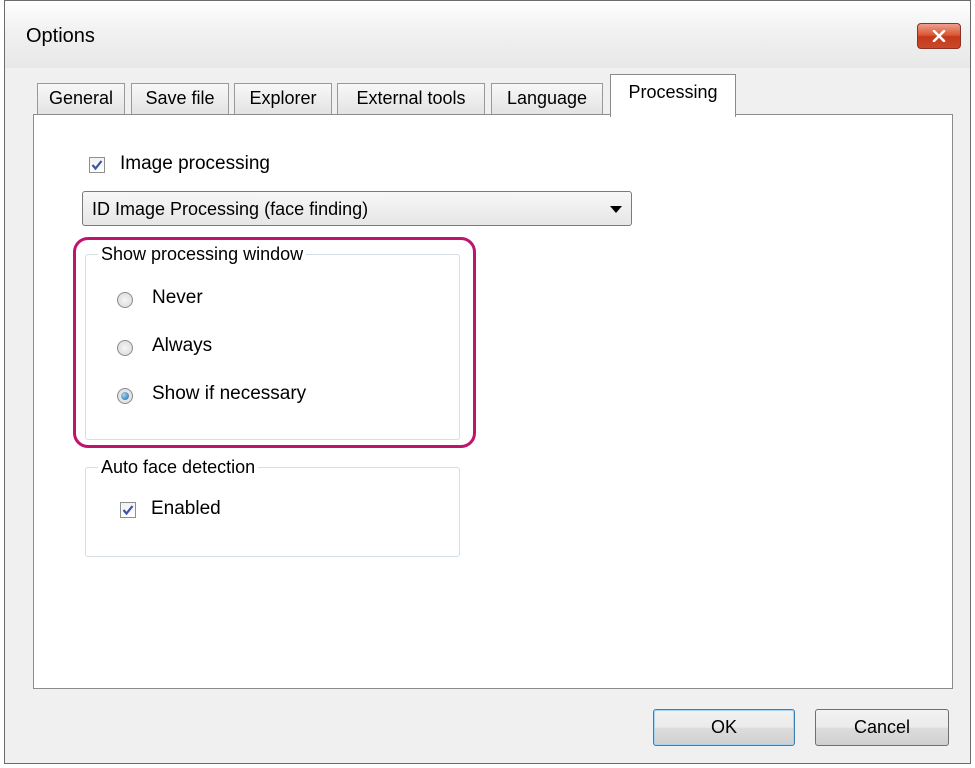 Image resolution: width=975 pixels, height=768 pixels. I want to click on close-button, so click(939, 36).